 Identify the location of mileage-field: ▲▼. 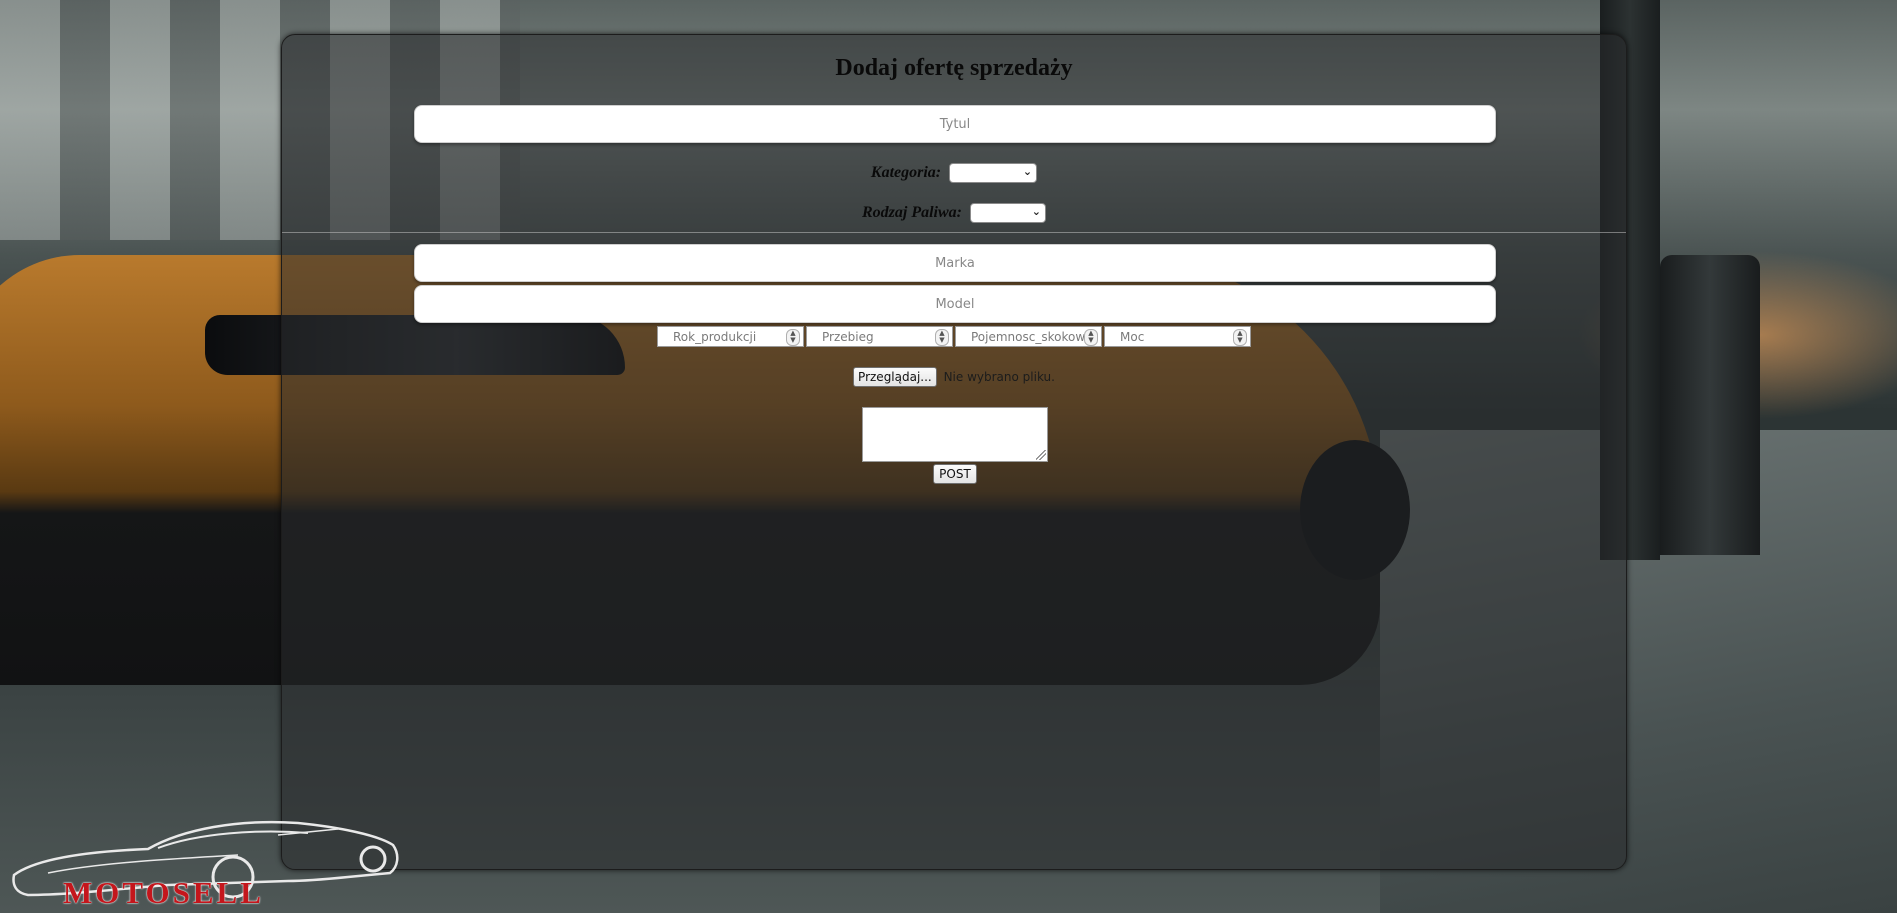
(879, 336).